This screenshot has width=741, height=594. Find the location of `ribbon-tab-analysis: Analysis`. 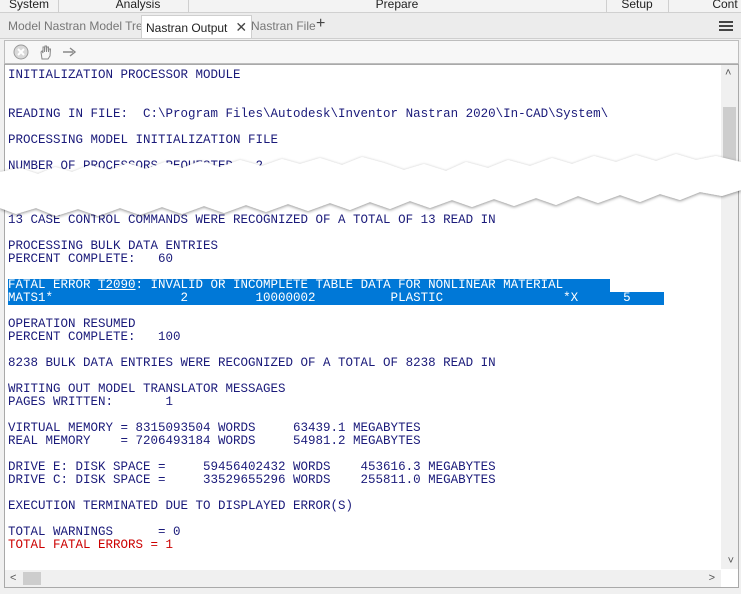

ribbon-tab-analysis: Analysis is located at coordinates (138, 6).